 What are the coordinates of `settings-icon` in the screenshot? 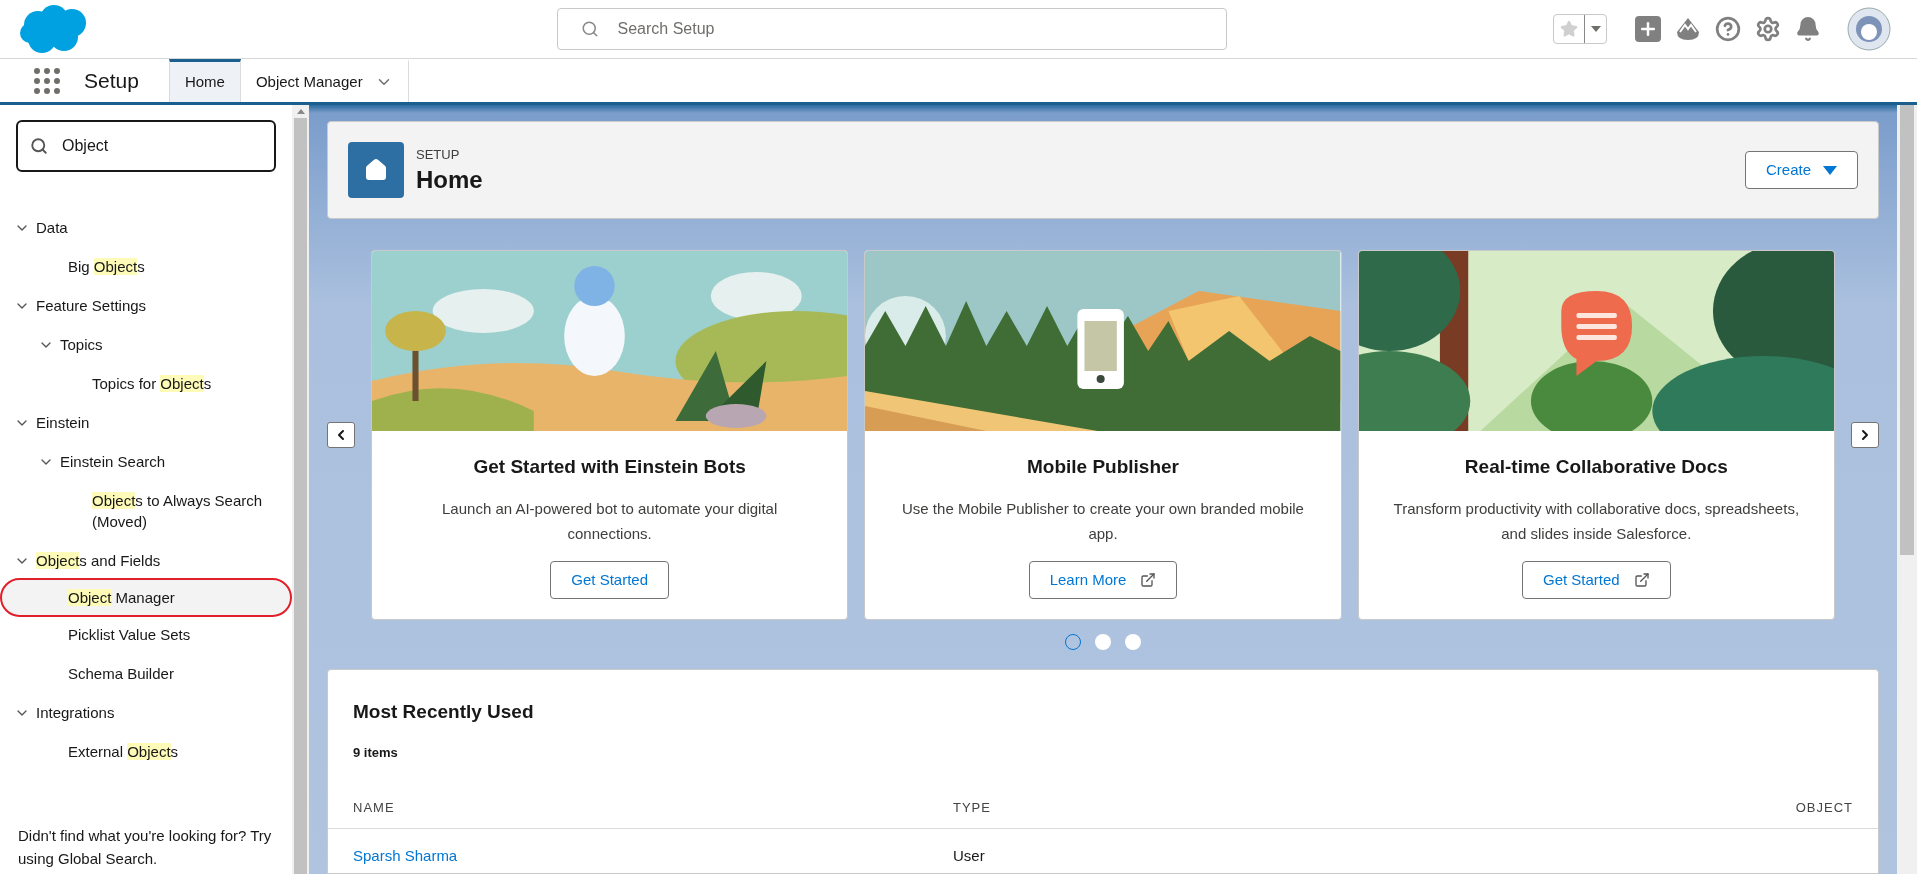 It's located at (1768, 29).